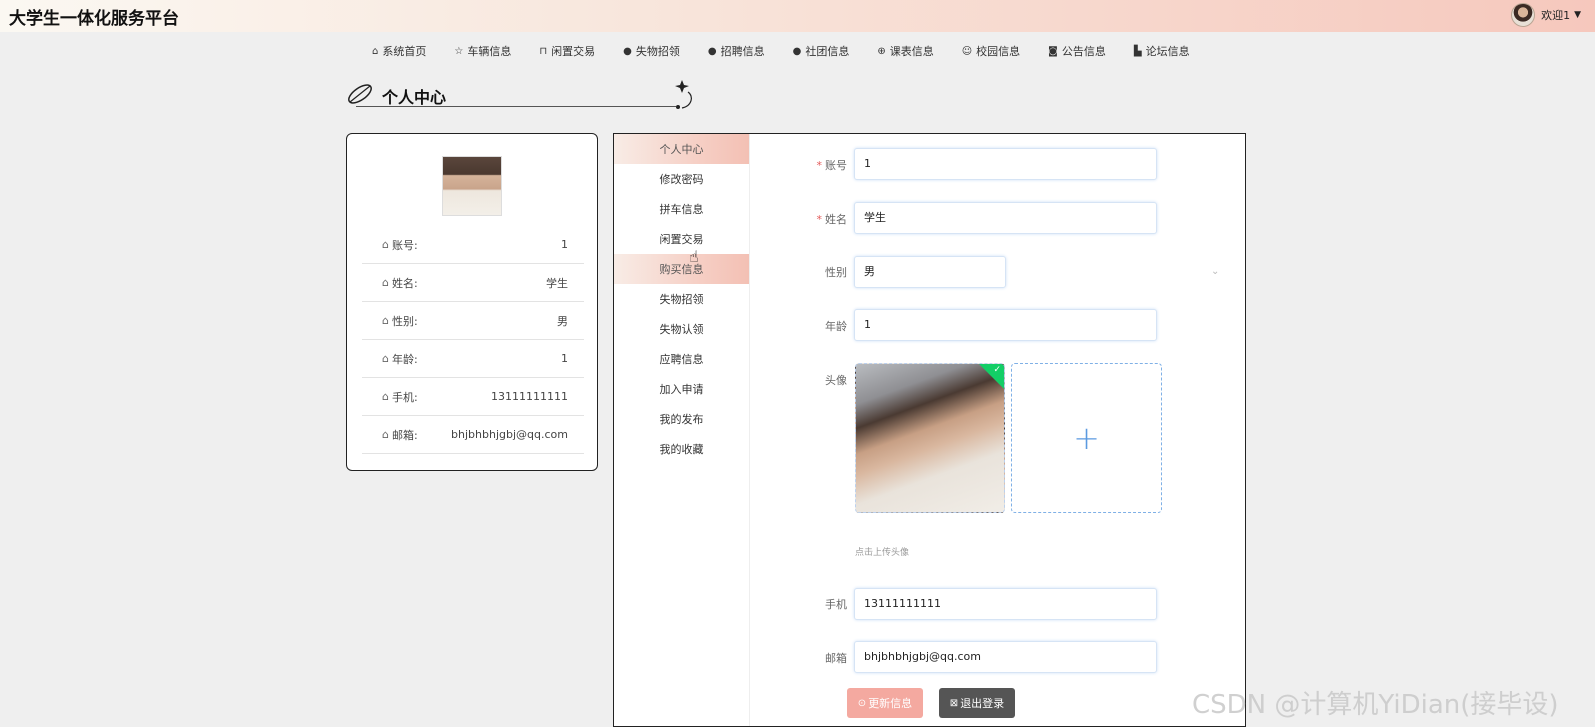 This screenshot has width=1595, height=727. I want to click on menu-item-favorites: 我的收藏, so click(681, 449).